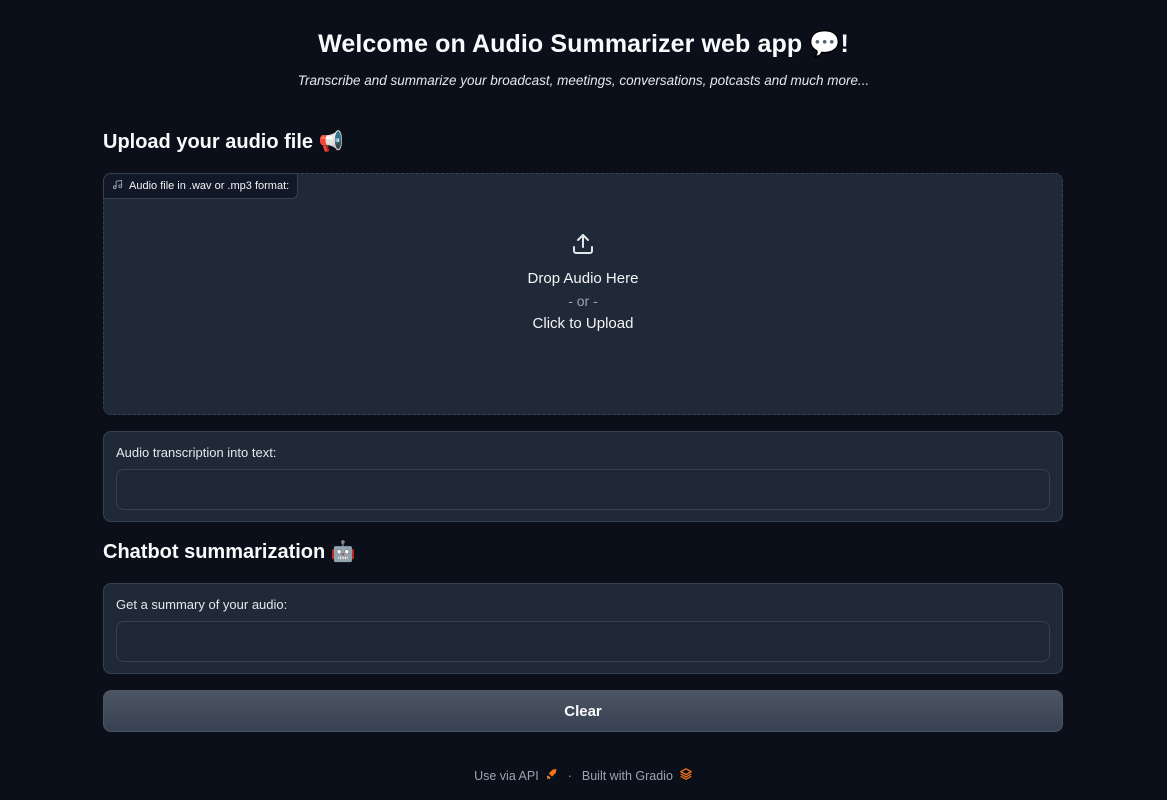 Image resolution: width=1167 pixels, height=800 pixels. Describe the element at coordinates (583, 278) in the screenshot. I see `drop-audio-text: Drop Audio Here` at that location.